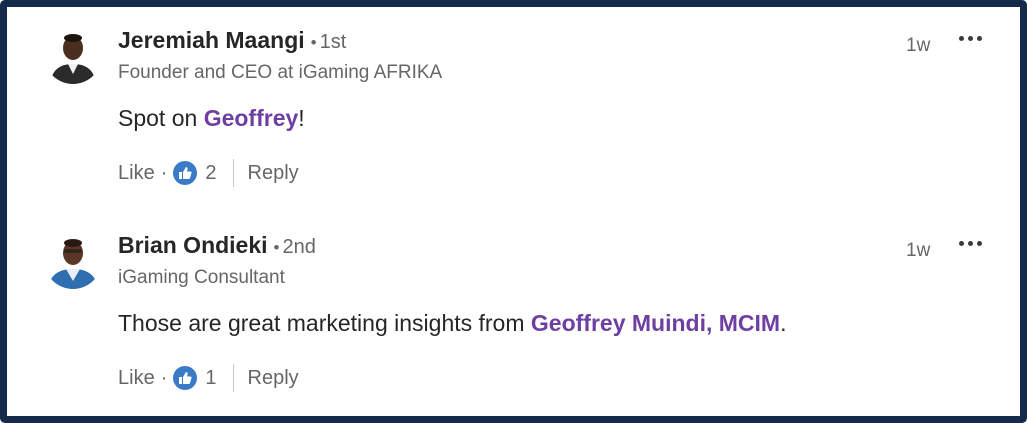 This screenshot has width=1027, height=423. I want to click on author-line: Brian Ondieki • 2nd, so click(217, 245).